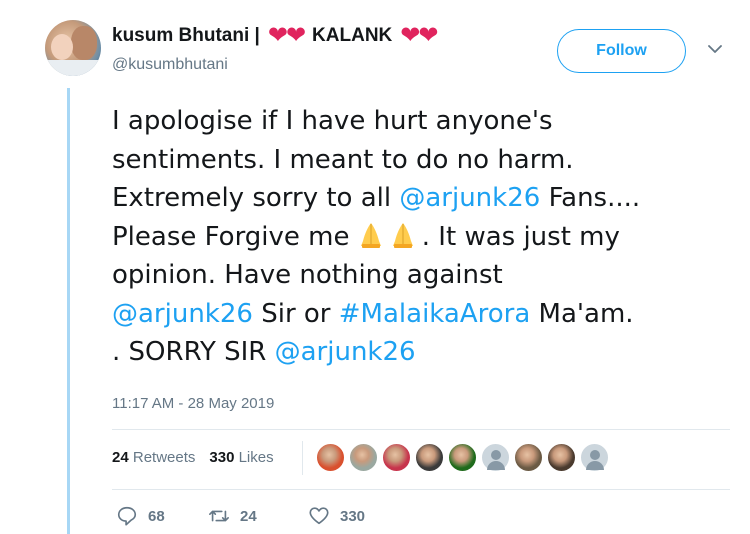  What do you see at coordinates (332, 121) in the screenshot?
I see `tweet-line: I apologise if I have hurt anyone's` at bounding box center [332, 121].